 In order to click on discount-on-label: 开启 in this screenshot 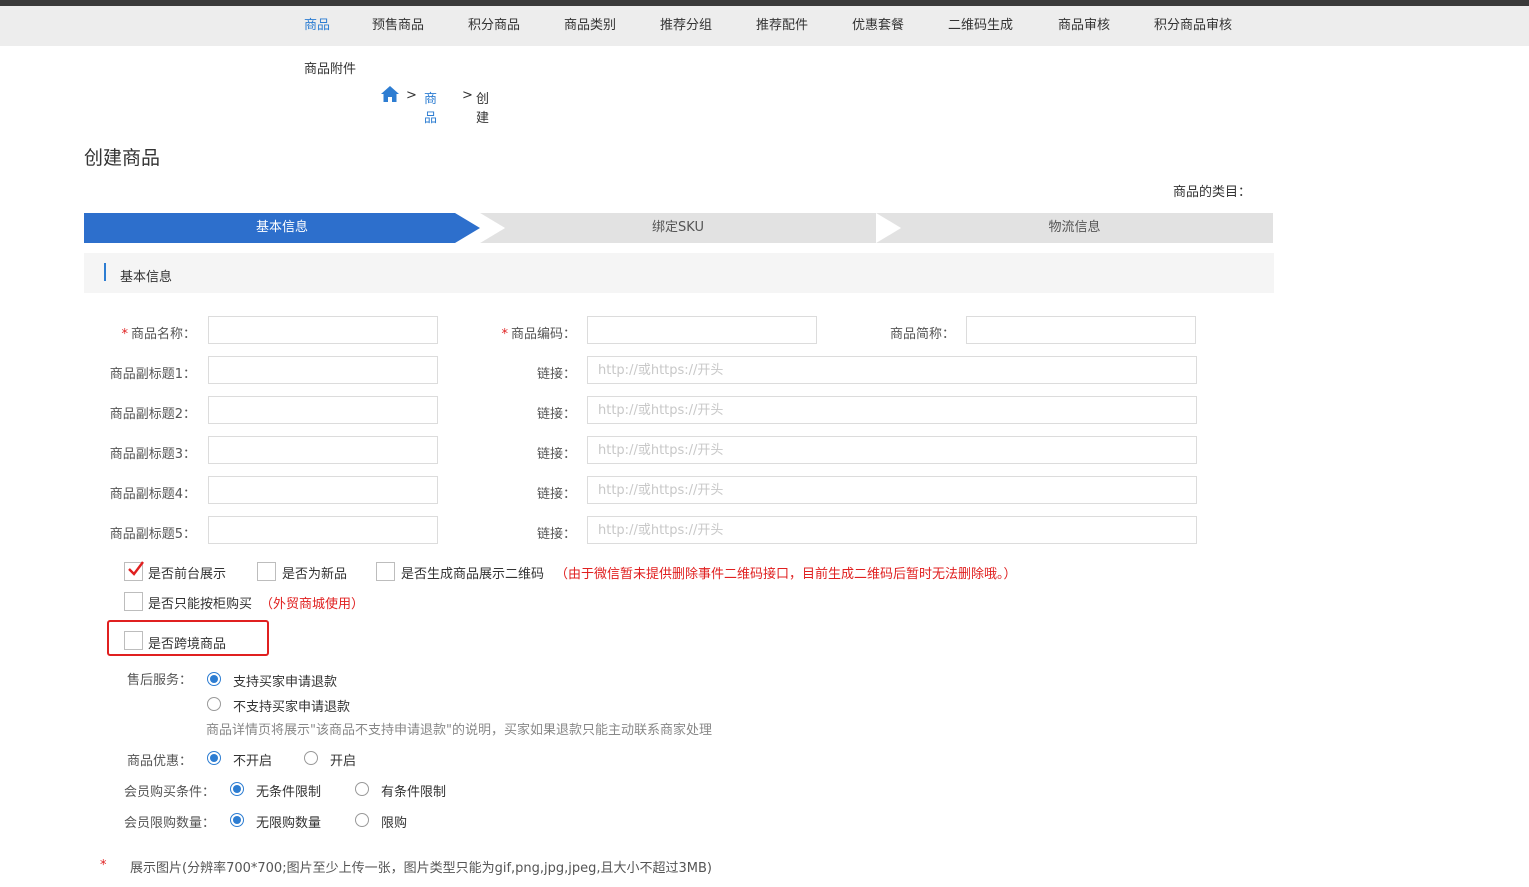, I will do `click(343, 759)`.